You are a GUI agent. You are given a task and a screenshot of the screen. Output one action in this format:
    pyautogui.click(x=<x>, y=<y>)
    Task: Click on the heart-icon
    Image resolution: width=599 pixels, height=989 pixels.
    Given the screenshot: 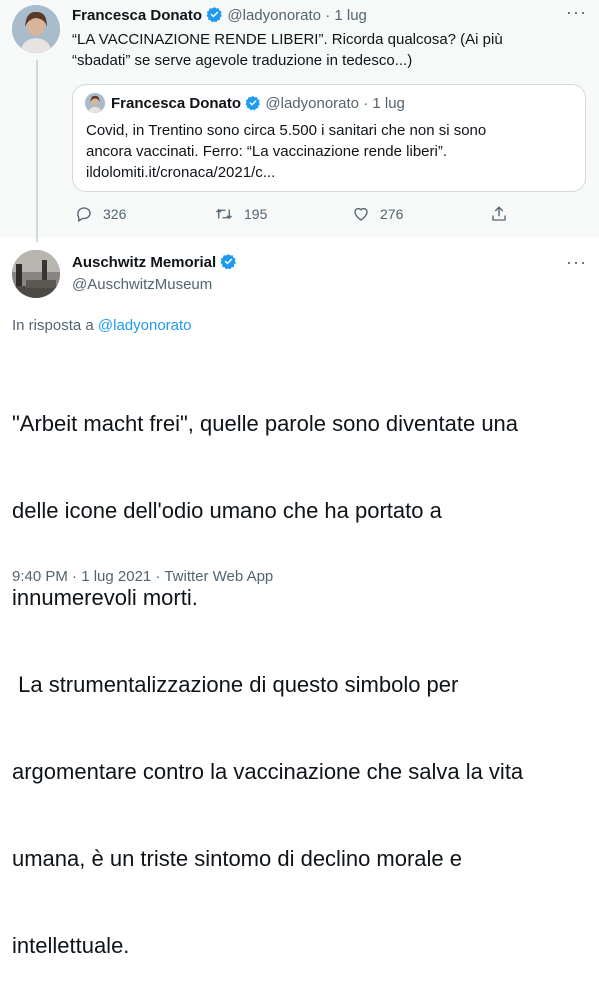 What is the action you would take?
    pyautogui.click(x=361, y=214)
    